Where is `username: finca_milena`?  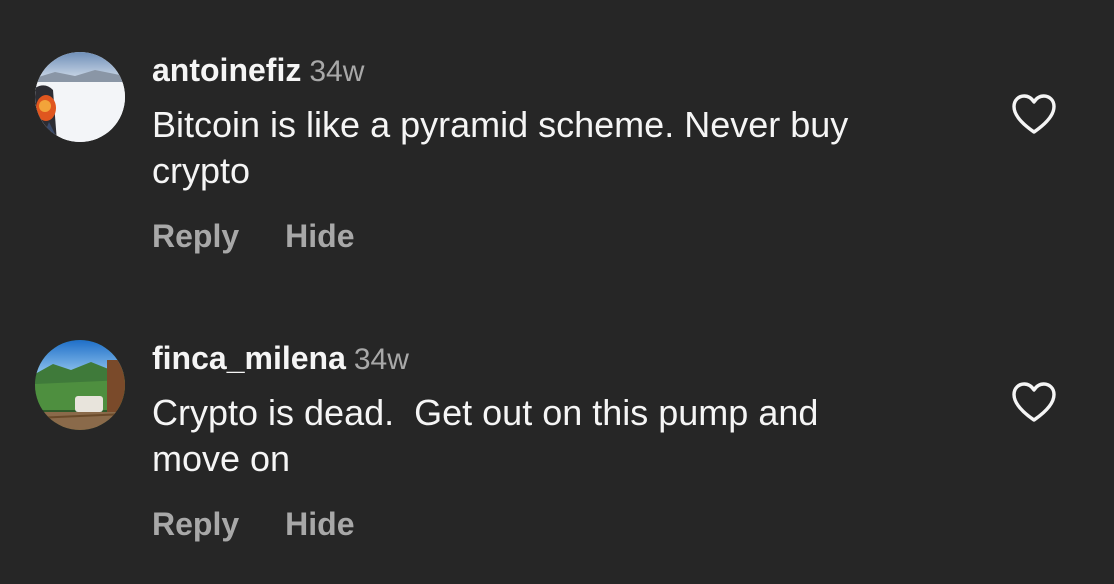
username: finca_milena is located at coordinates (249, 358).